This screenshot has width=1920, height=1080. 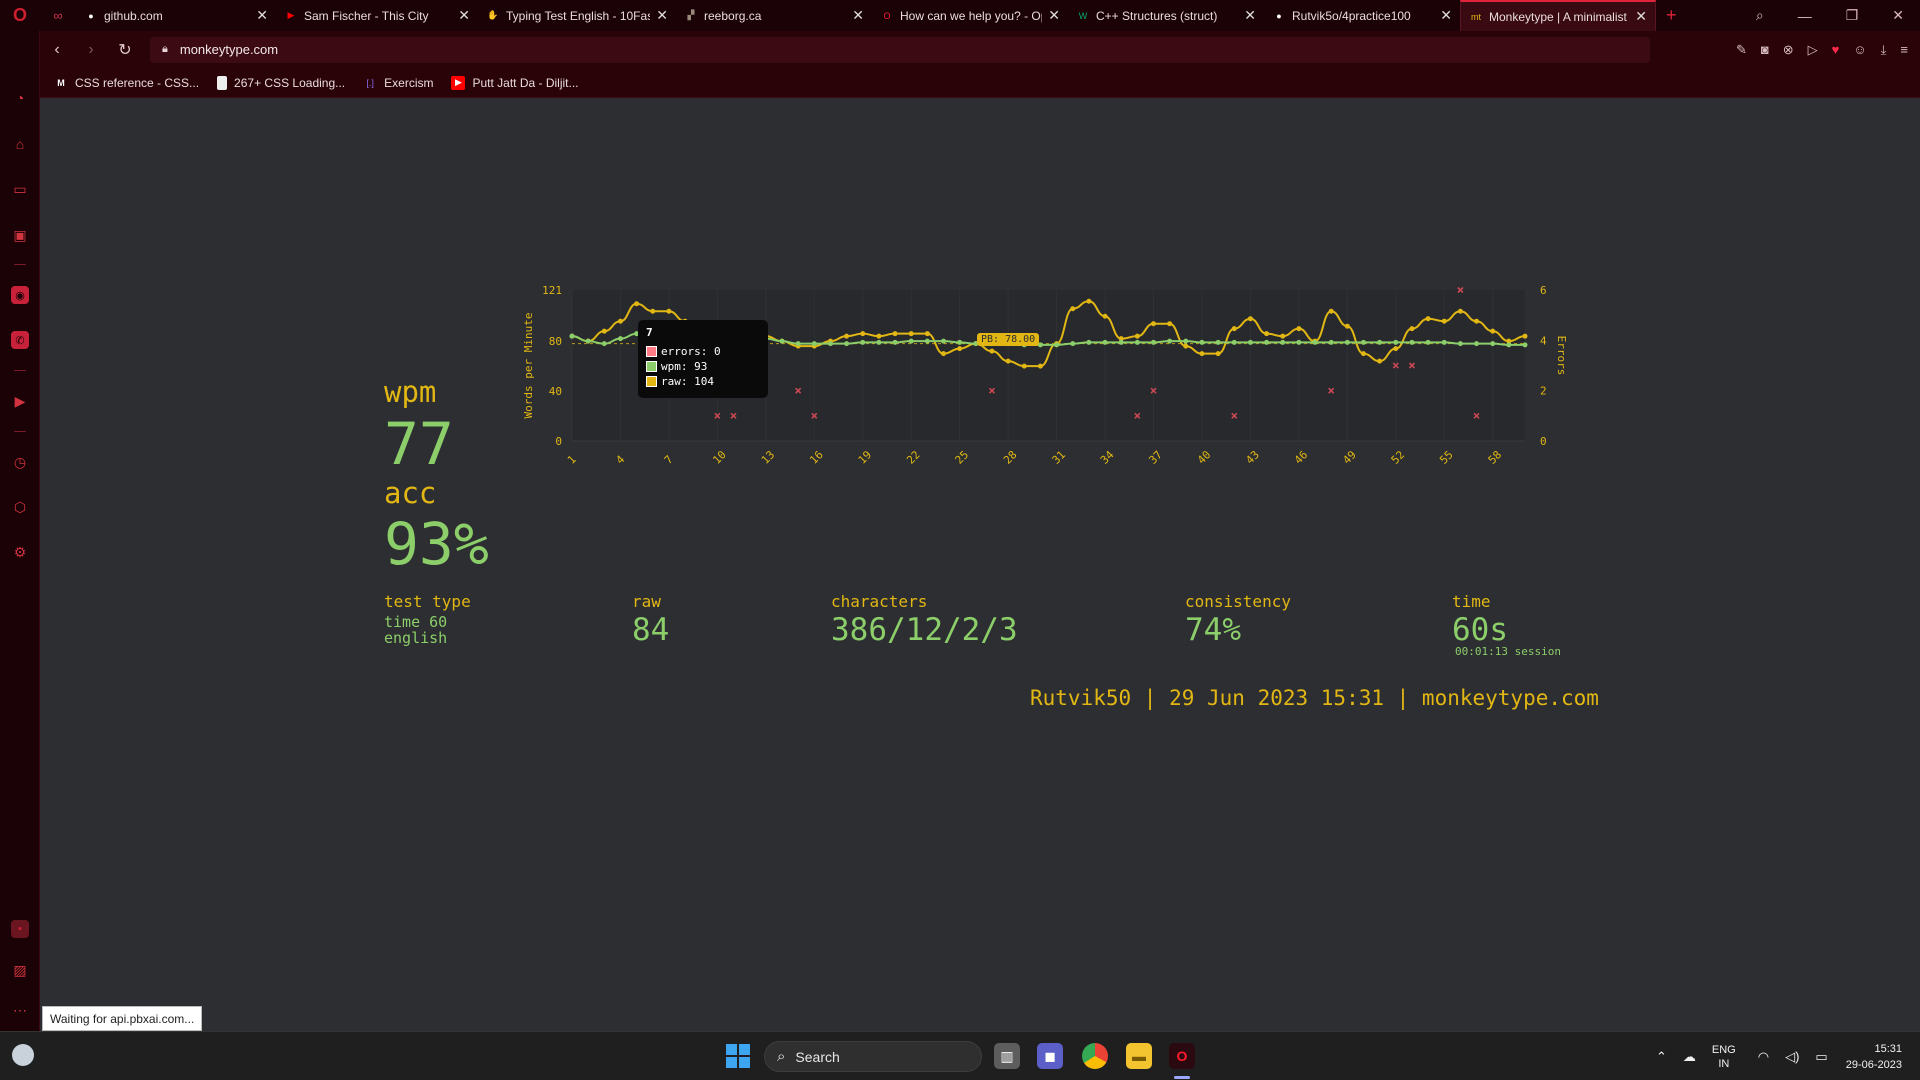 What do you see at coordinates (1805, 16) in the screenshot?
I see `minimize-button: —` at bounding box center [1805, 16].